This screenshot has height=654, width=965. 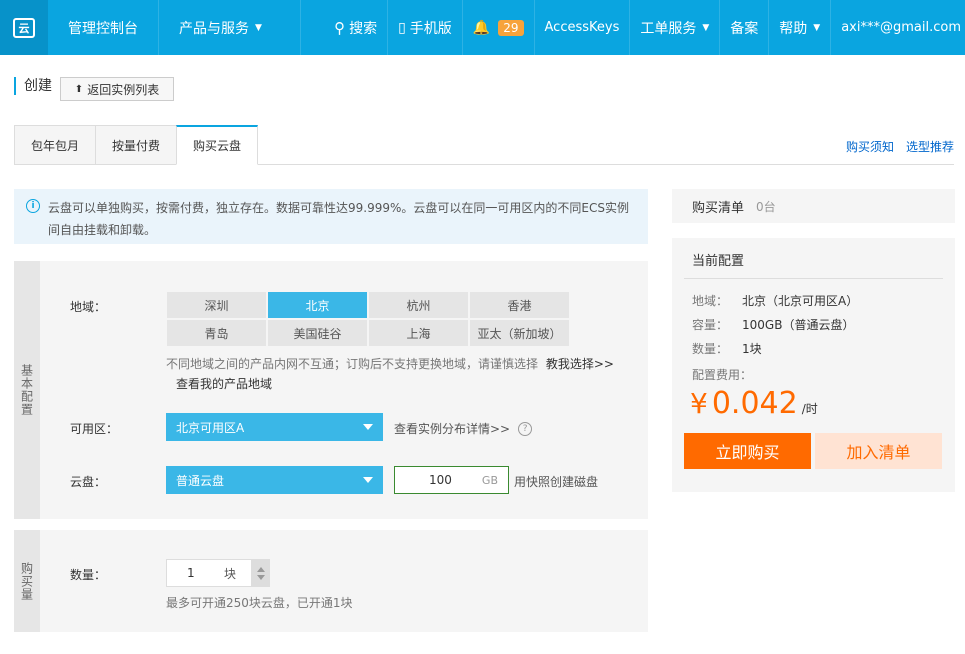 What do you see at coordinates (870, 146) in the screenshot?
I see `purchase-notes-link: 购买须知` at bounding box center [870, 146].